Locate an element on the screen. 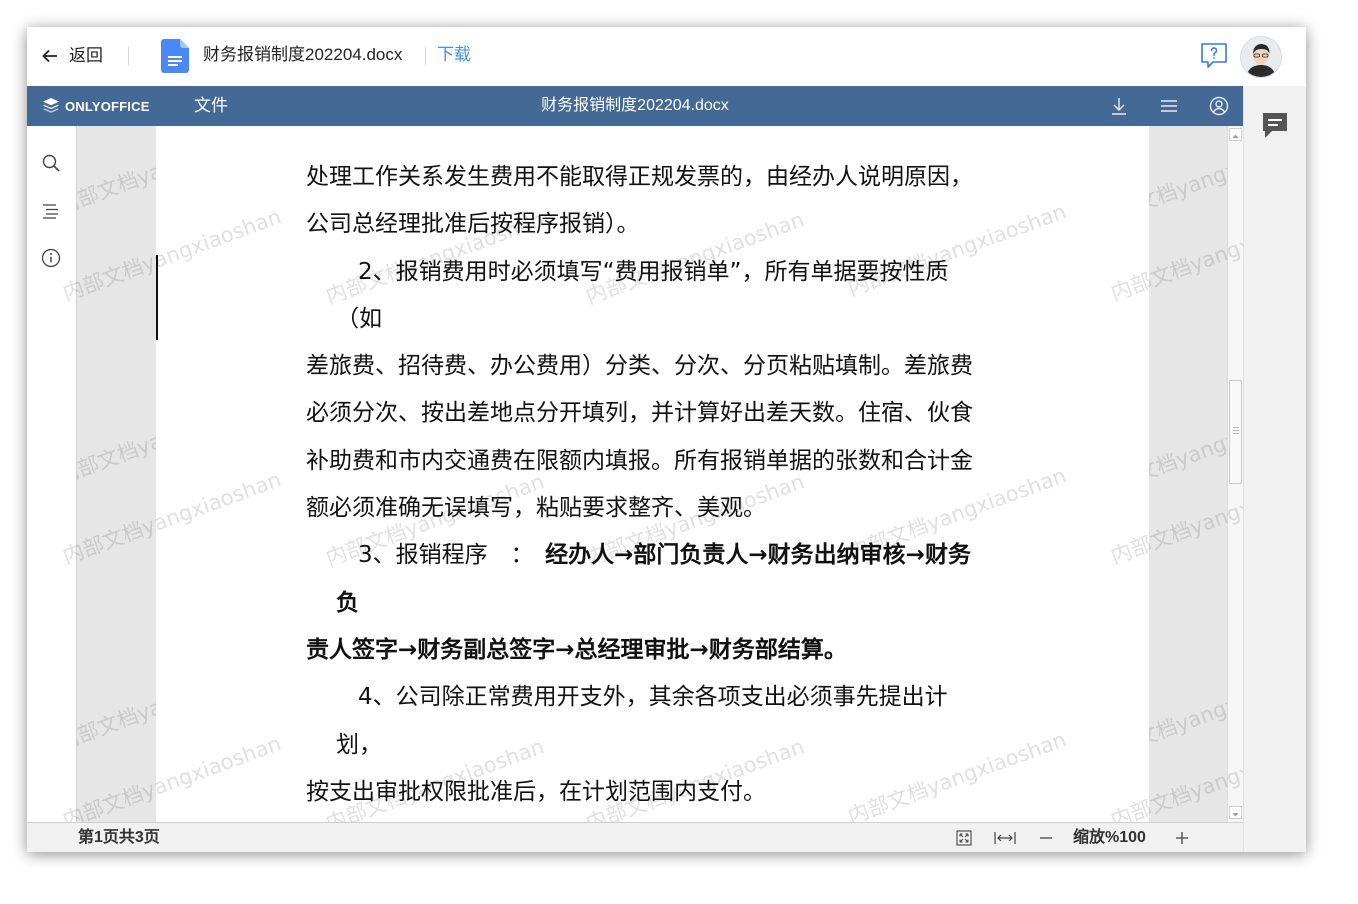 This screenshot has height=904, width=1358. left-sidebar is located at coordinates (52, 474).